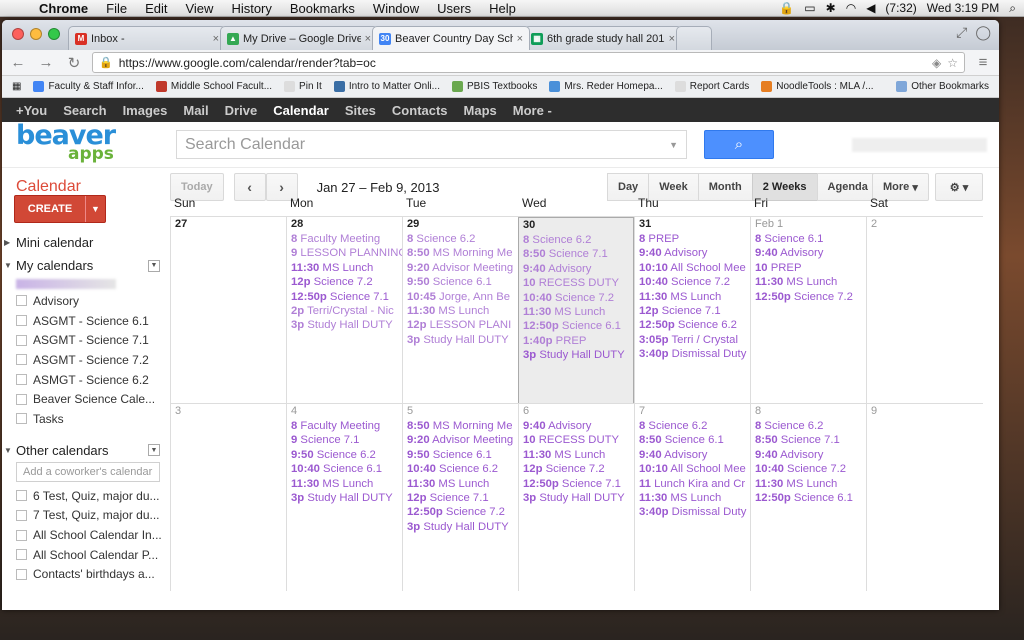 This screenshot has width=1024, height=640. I want to click on calendar-list-item: Tasks, so click(84, 419).